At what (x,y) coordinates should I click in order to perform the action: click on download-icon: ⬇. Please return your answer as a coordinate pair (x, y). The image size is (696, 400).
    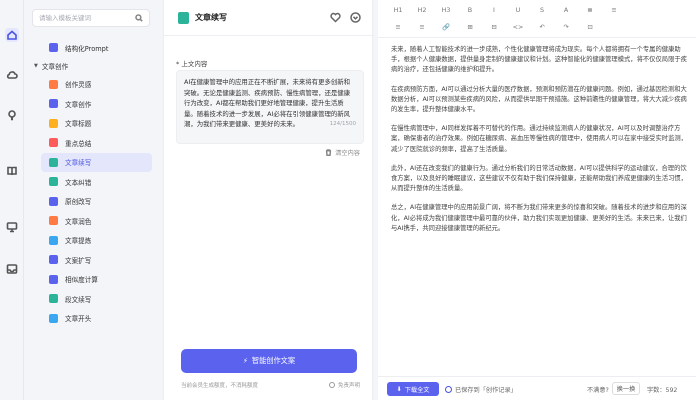
    Looking at the image, I should click on (399, 389).